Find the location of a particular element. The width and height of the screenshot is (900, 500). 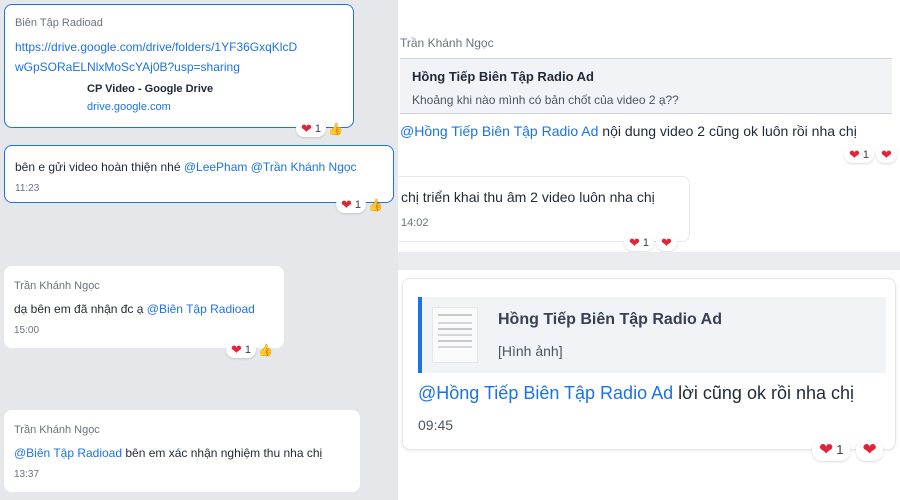

message-time: 13:37 is located at coordinates (27, 474).